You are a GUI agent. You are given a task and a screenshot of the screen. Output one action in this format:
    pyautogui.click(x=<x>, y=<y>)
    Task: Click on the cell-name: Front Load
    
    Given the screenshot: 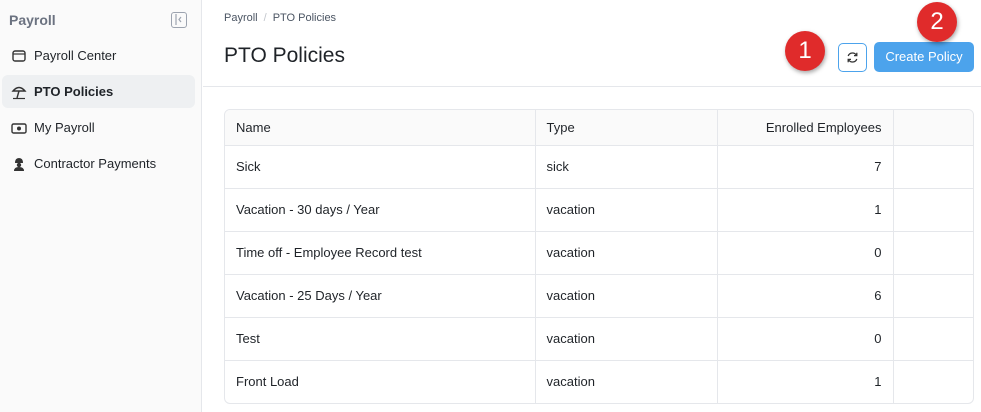 What is the action you would take?
    pyautogui.click(x=380, y=381)
    